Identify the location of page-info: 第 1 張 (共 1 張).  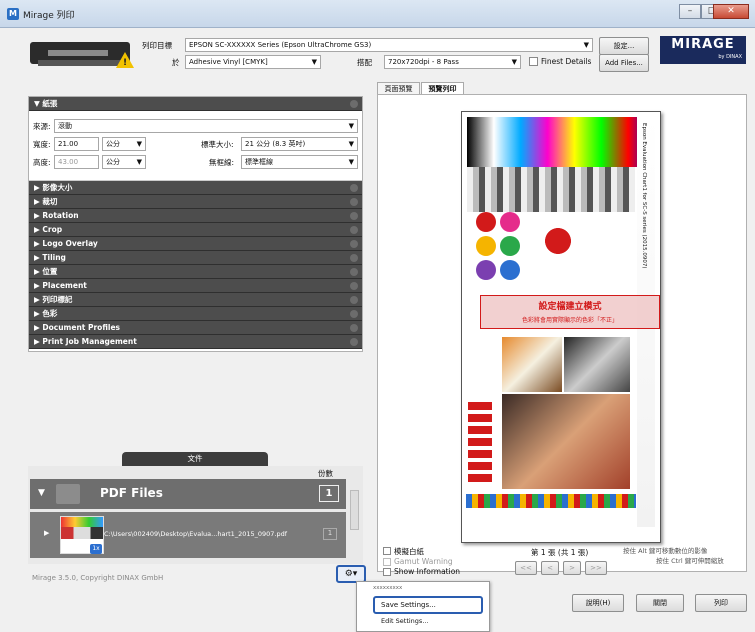
(560, 552).